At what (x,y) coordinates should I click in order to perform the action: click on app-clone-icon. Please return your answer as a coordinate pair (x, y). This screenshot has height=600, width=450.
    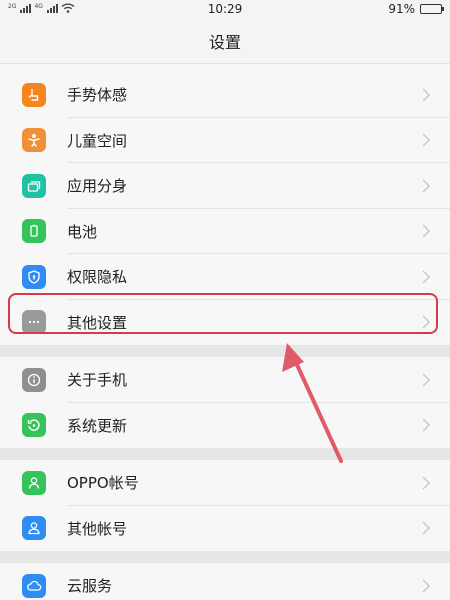
    Looking at the image, I should click on (34, 185).